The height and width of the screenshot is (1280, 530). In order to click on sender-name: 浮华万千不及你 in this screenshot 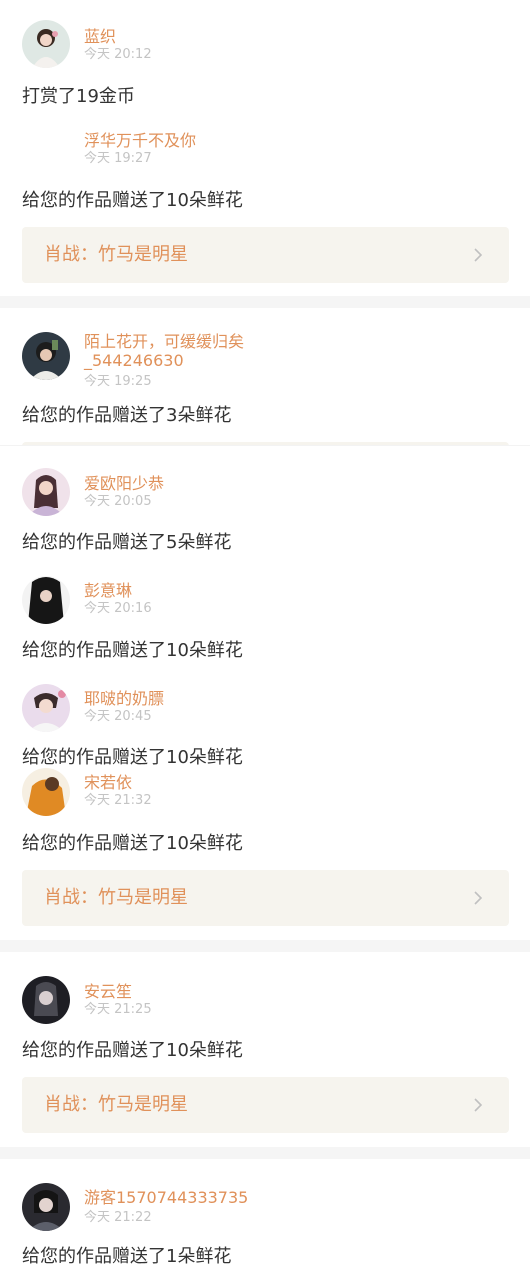, I will do `click(140, 140)`.